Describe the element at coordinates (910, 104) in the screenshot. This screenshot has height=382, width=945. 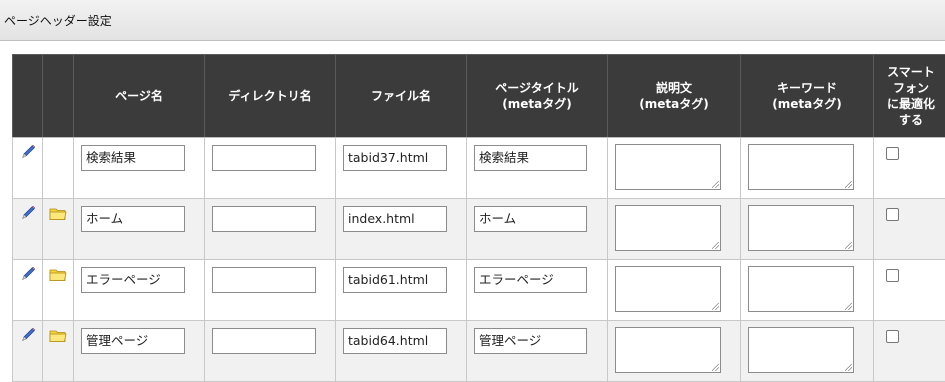
I see `col-header-label: に最適化` at that location.